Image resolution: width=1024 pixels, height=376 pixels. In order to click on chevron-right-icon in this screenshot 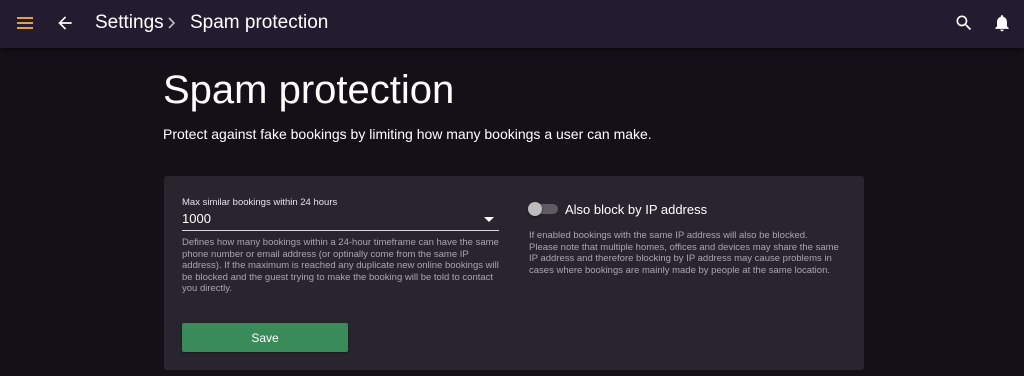, I will do `click(172, 23)`.